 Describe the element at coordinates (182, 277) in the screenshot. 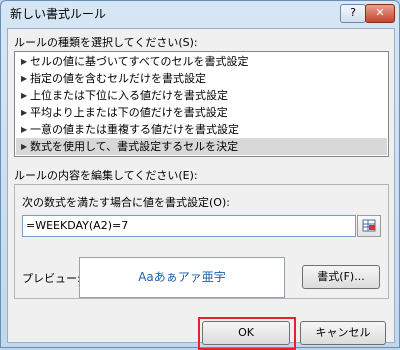

I see `format-preview: Aaあぁアァ亜宇` at that location.